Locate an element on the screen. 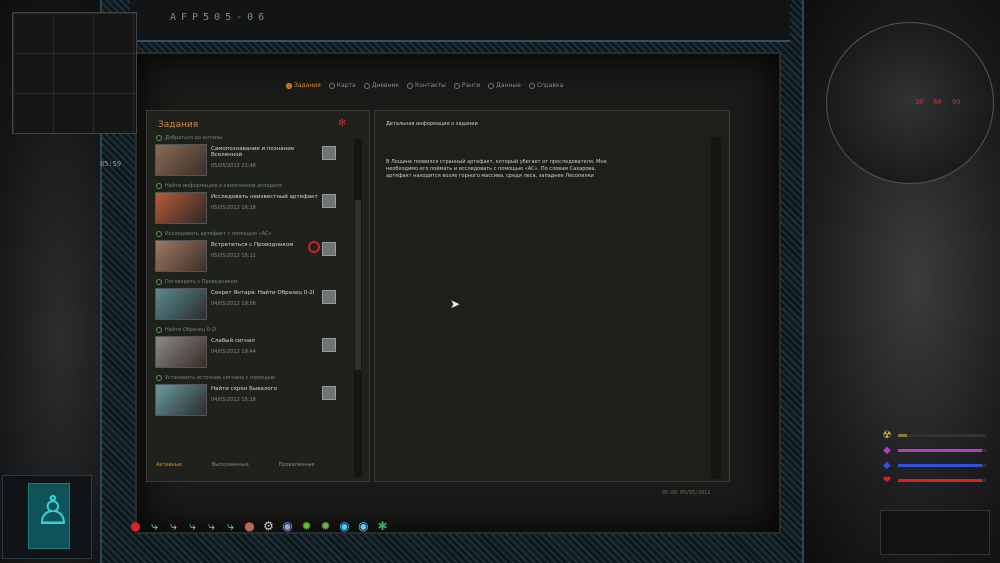  stamina-icon: ◆ is located at coordinates (887, 465).